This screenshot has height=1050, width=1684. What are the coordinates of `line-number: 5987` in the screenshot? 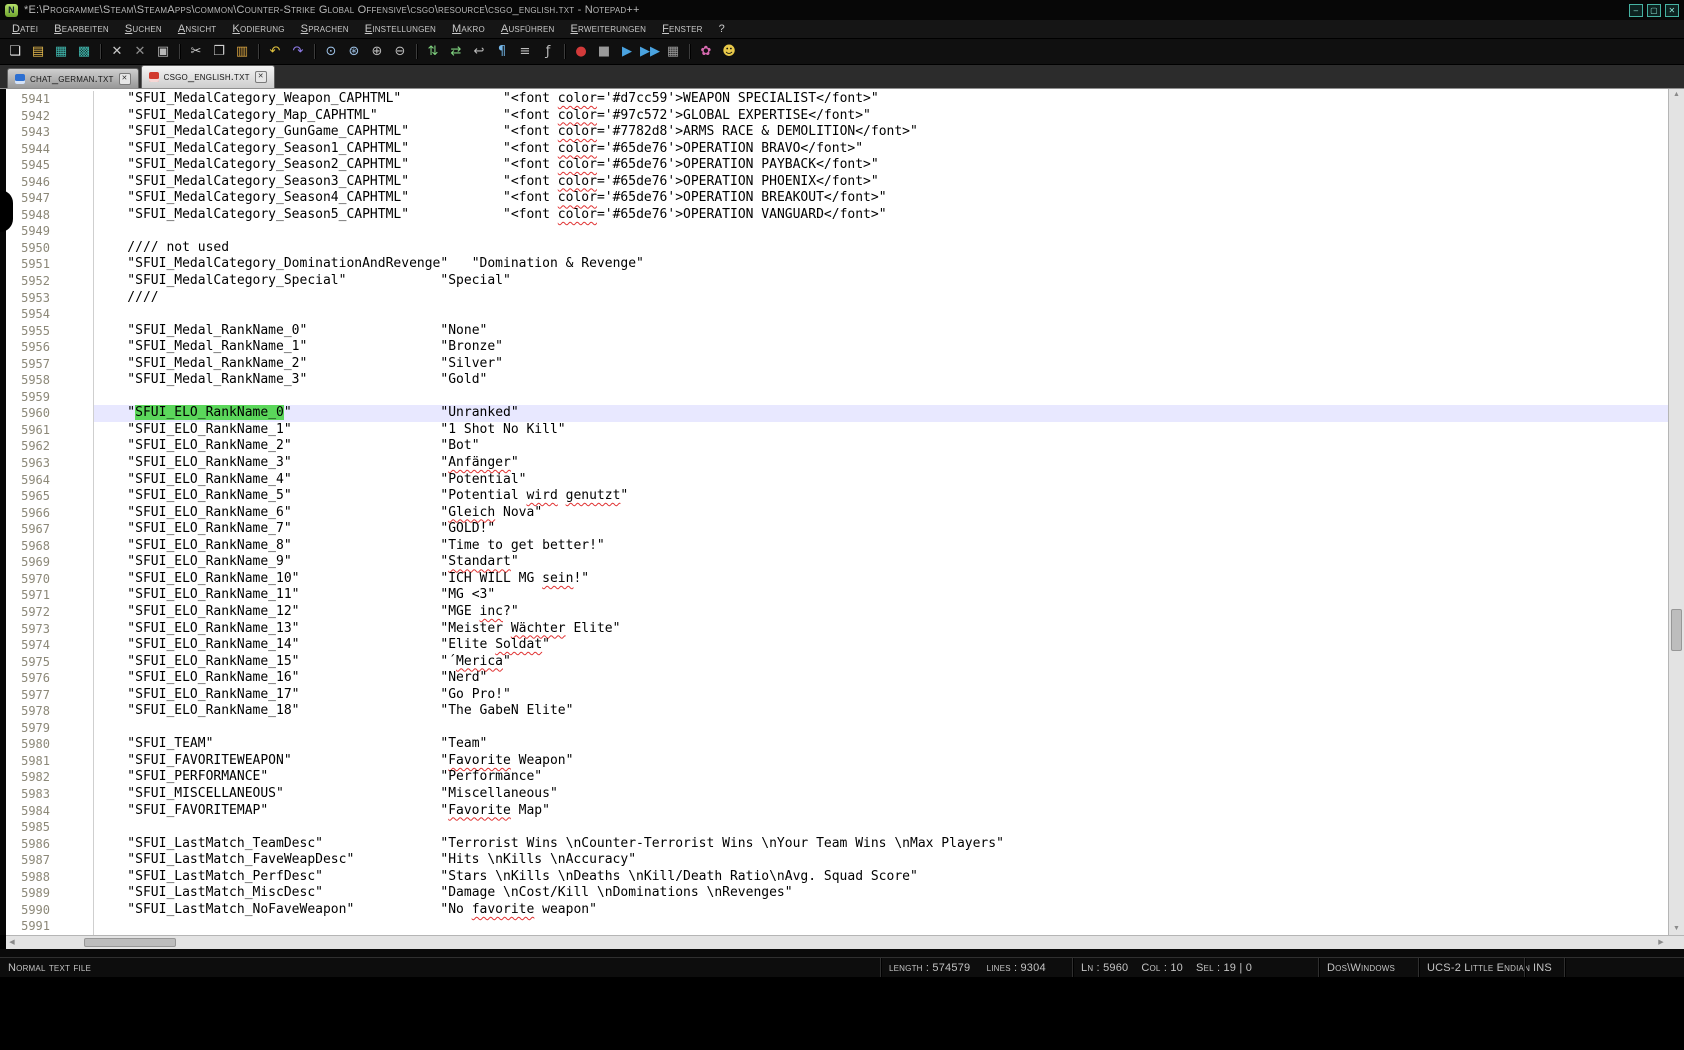 It's located at (33, 860).